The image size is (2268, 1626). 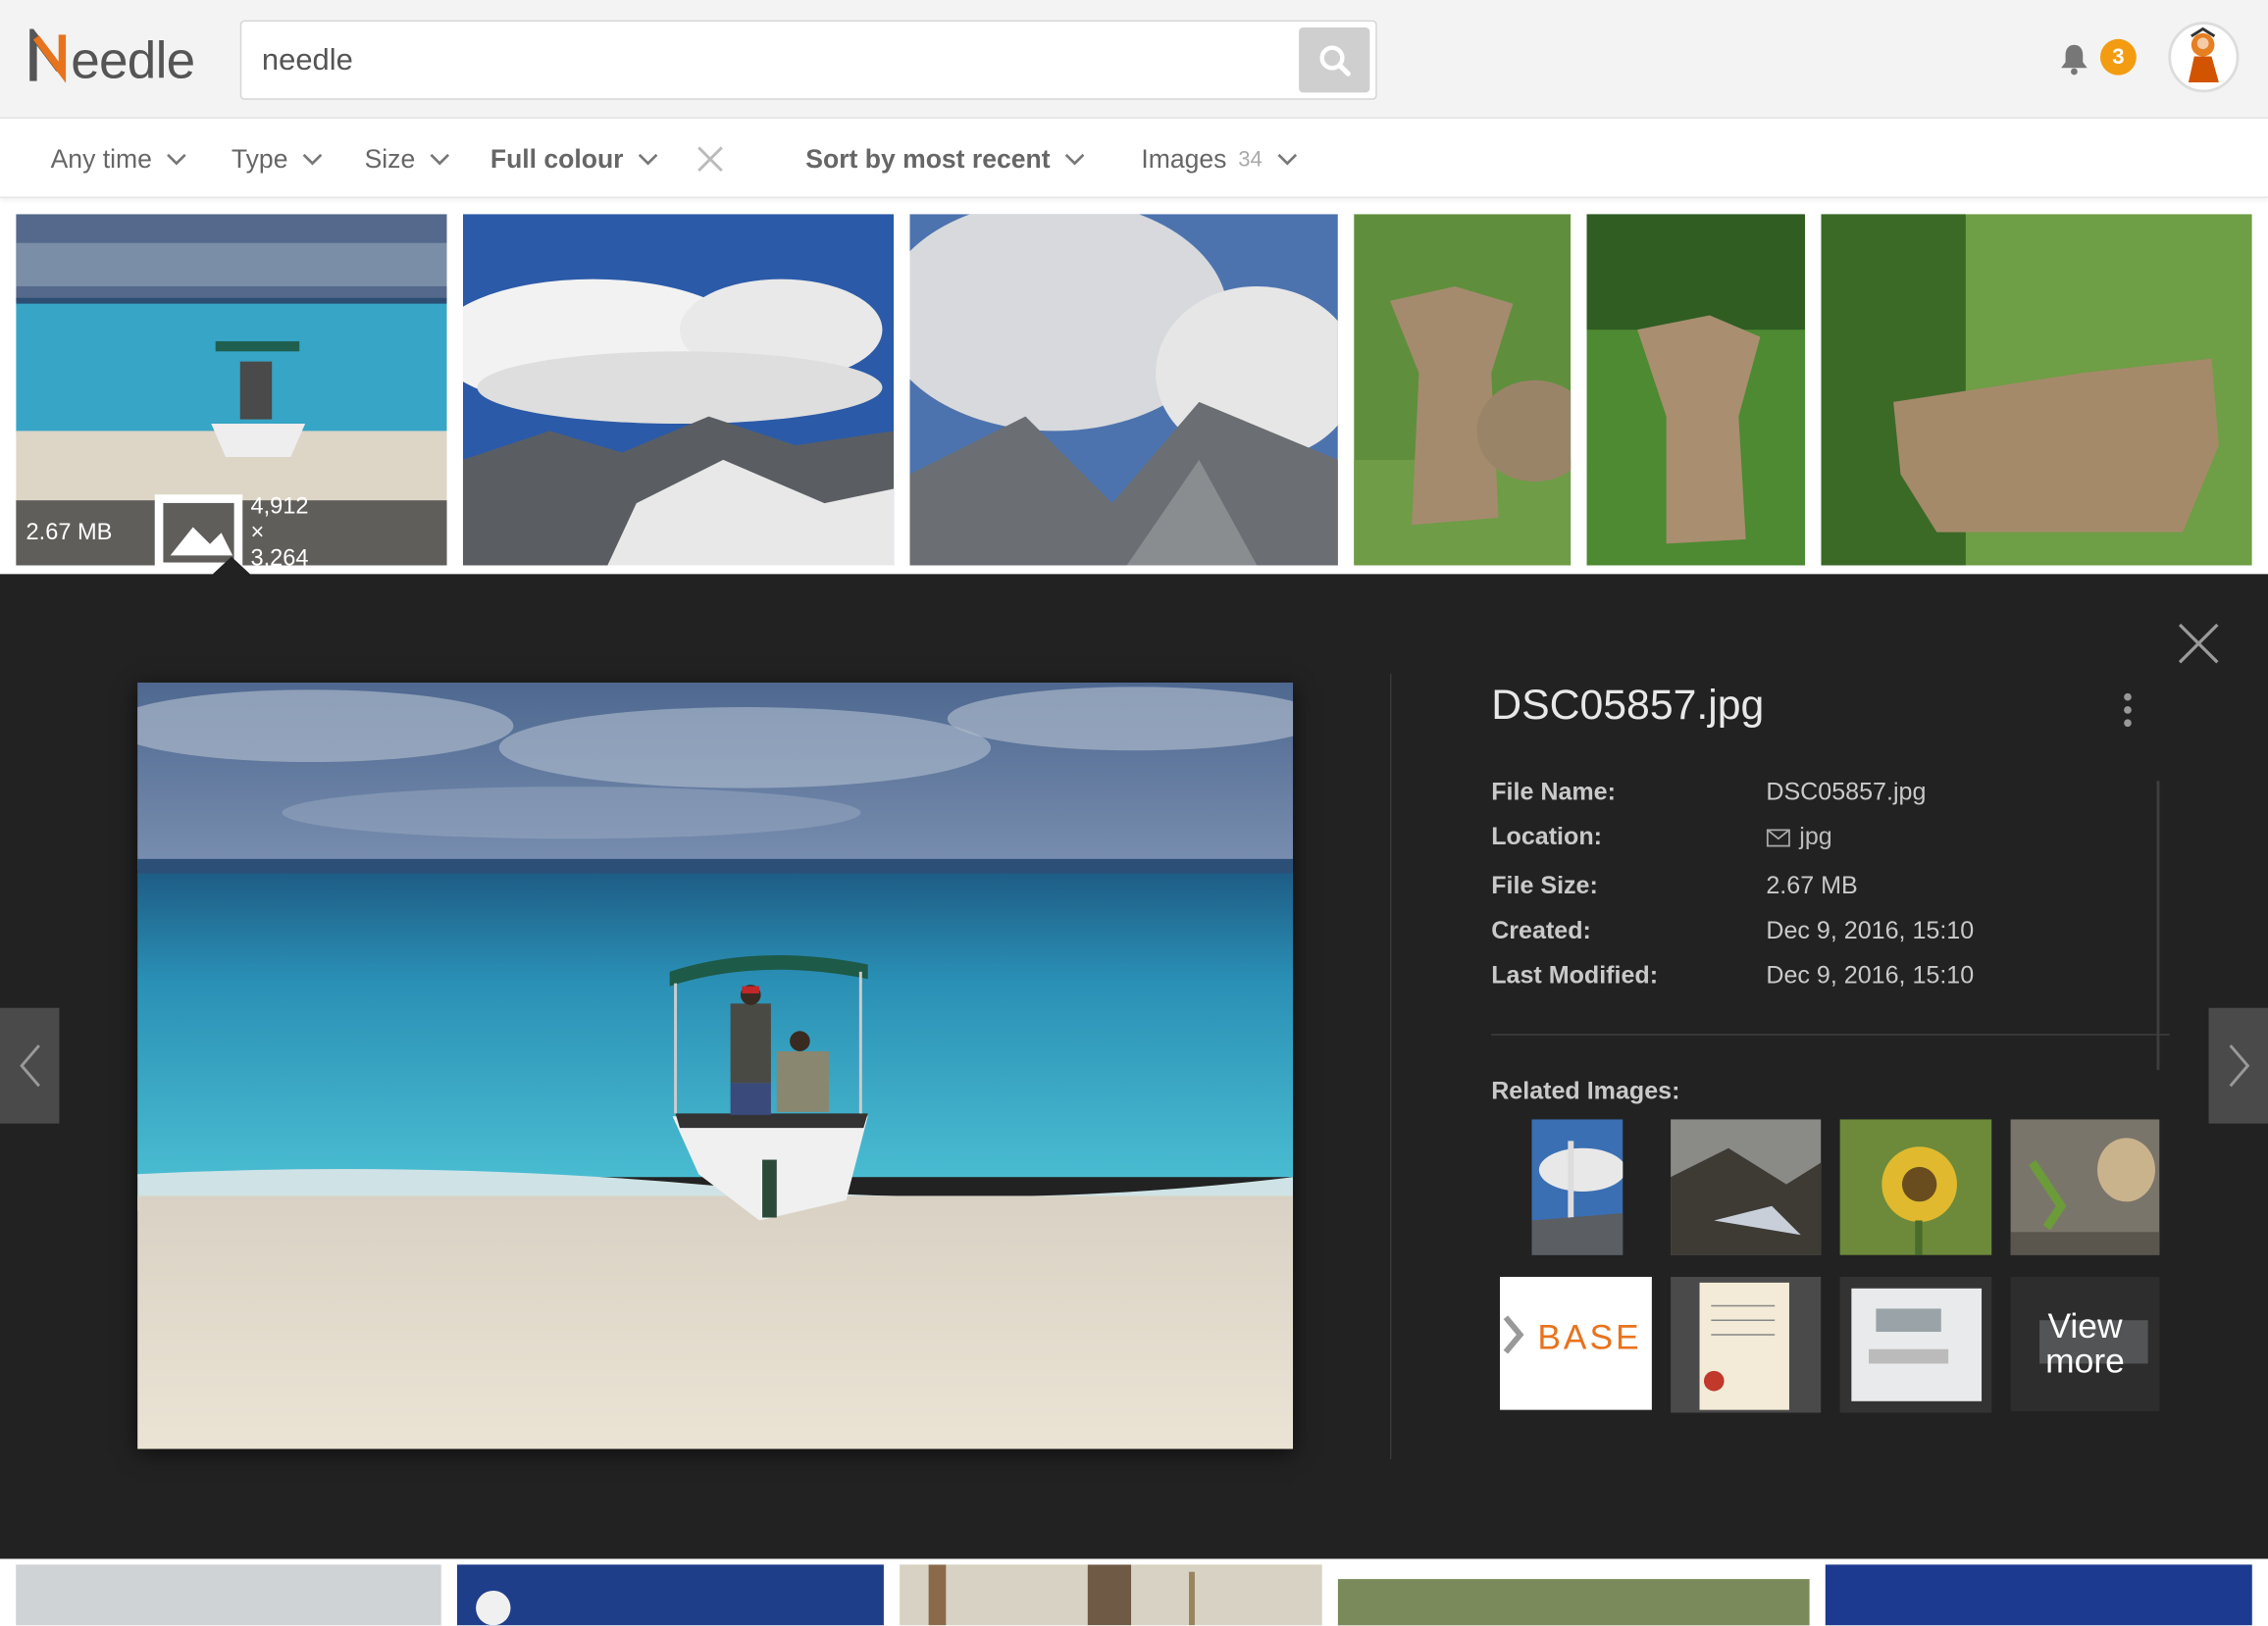 I want to click on location-text: jpg, so click(x=1816, y=836).